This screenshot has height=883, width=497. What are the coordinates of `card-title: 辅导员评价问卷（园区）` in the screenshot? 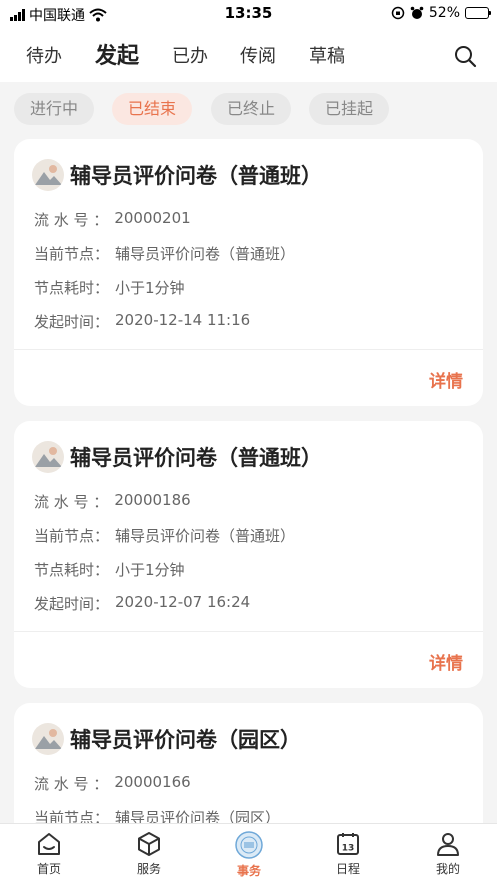 It's located at (185, 740).